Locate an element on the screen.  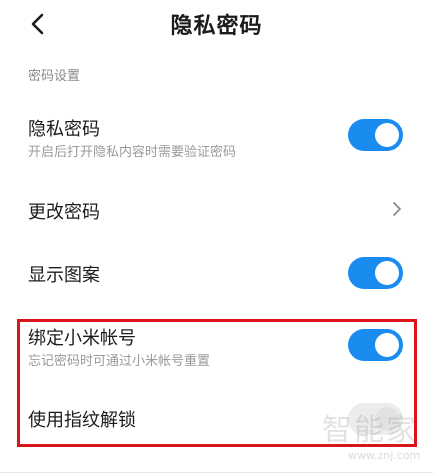
fingerprint-unlock-toggle is located at coordinates (375, 419).